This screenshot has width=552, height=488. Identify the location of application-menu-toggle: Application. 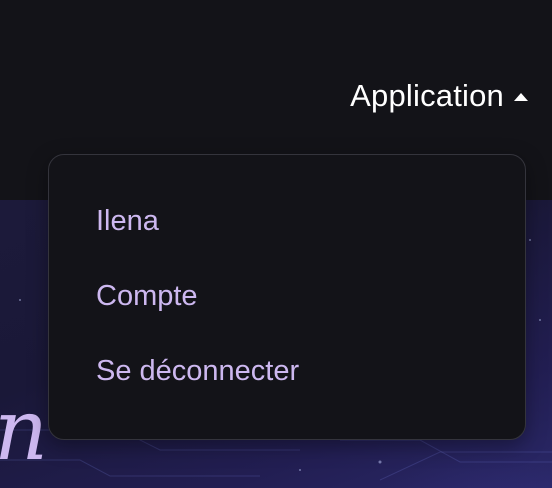
(439, 96).